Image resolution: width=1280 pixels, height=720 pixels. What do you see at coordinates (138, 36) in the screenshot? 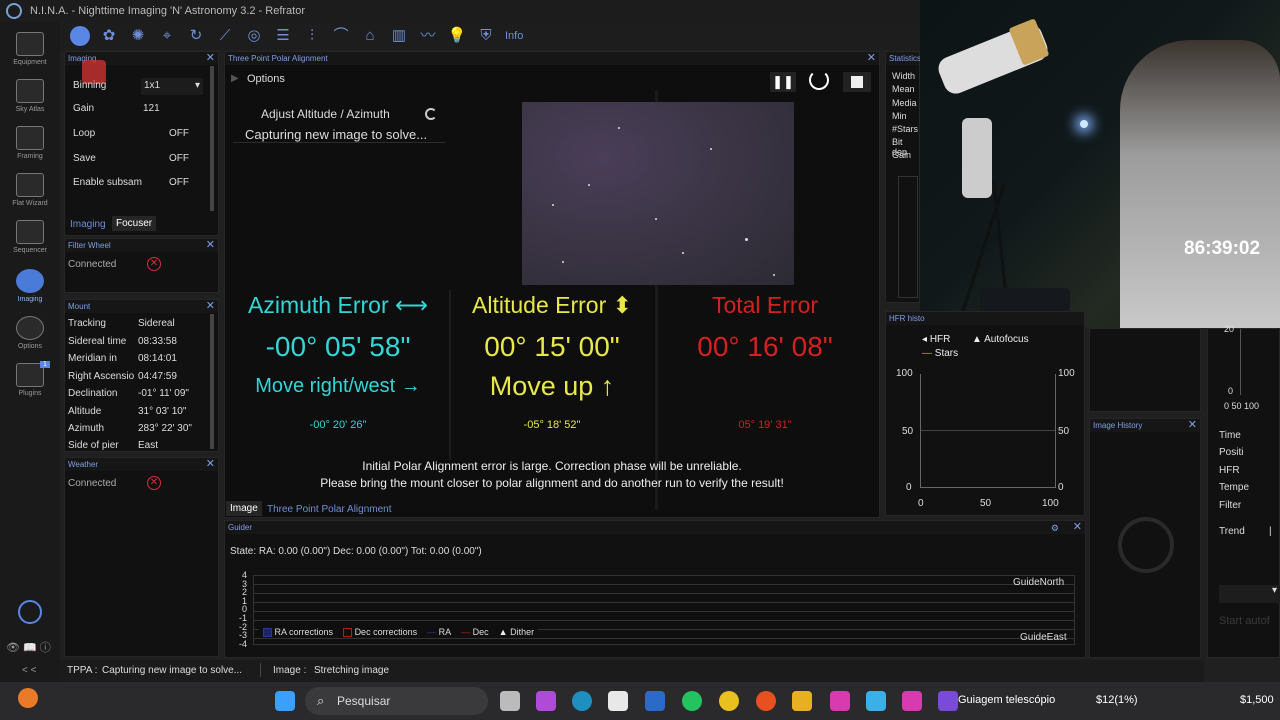
I see `focuser-icon: ✺` at bounding box center [138, 36].